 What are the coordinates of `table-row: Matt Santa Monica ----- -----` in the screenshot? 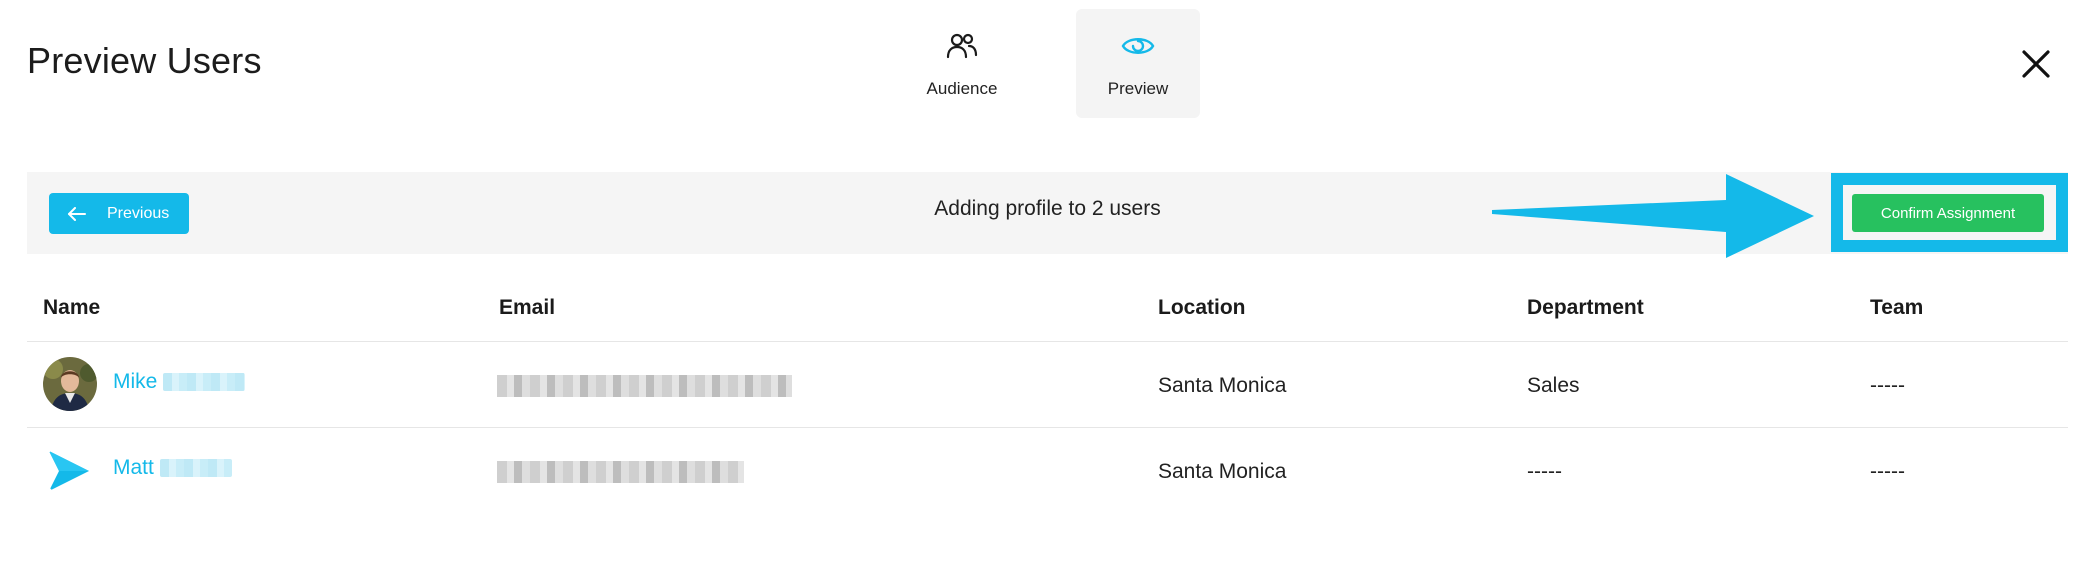 It's located at (1047, 471).